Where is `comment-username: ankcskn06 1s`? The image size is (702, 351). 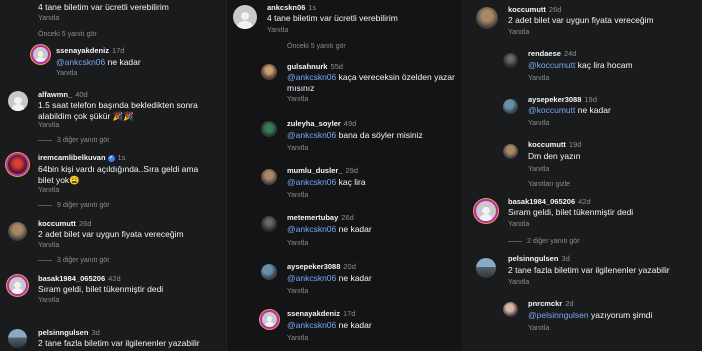
comment-username: ankcskn06 1s is located at coordinates (291, 7).